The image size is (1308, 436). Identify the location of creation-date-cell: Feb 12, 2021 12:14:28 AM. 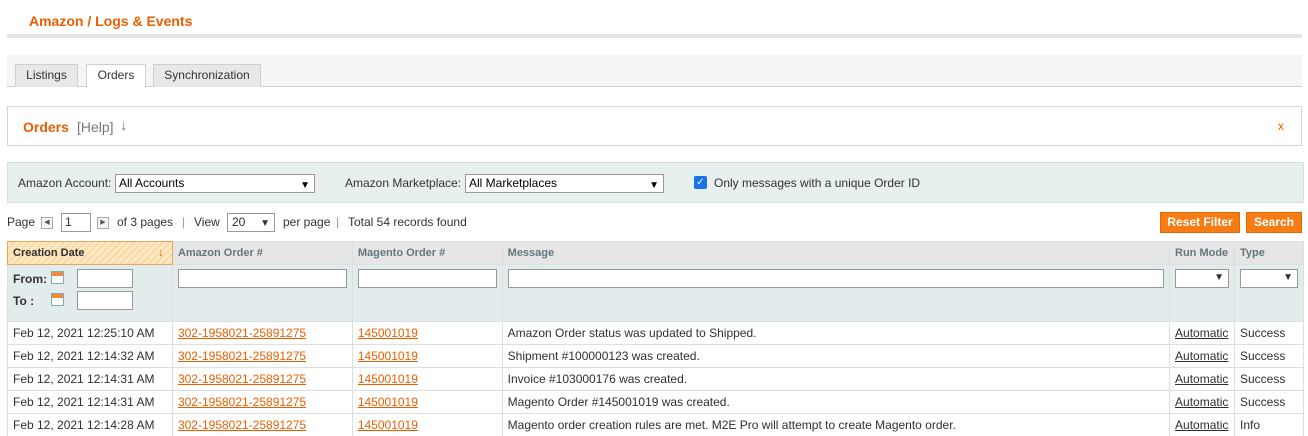
(90, 424).